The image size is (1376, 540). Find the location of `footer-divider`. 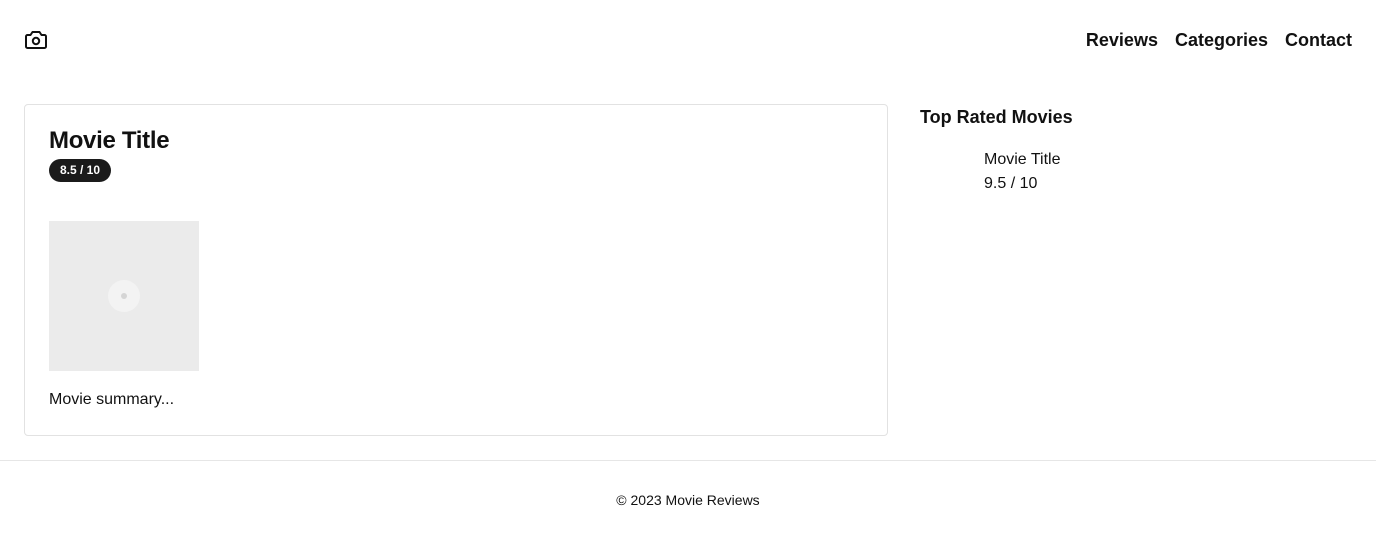

footer-divider is located at coordinates (688, 460).